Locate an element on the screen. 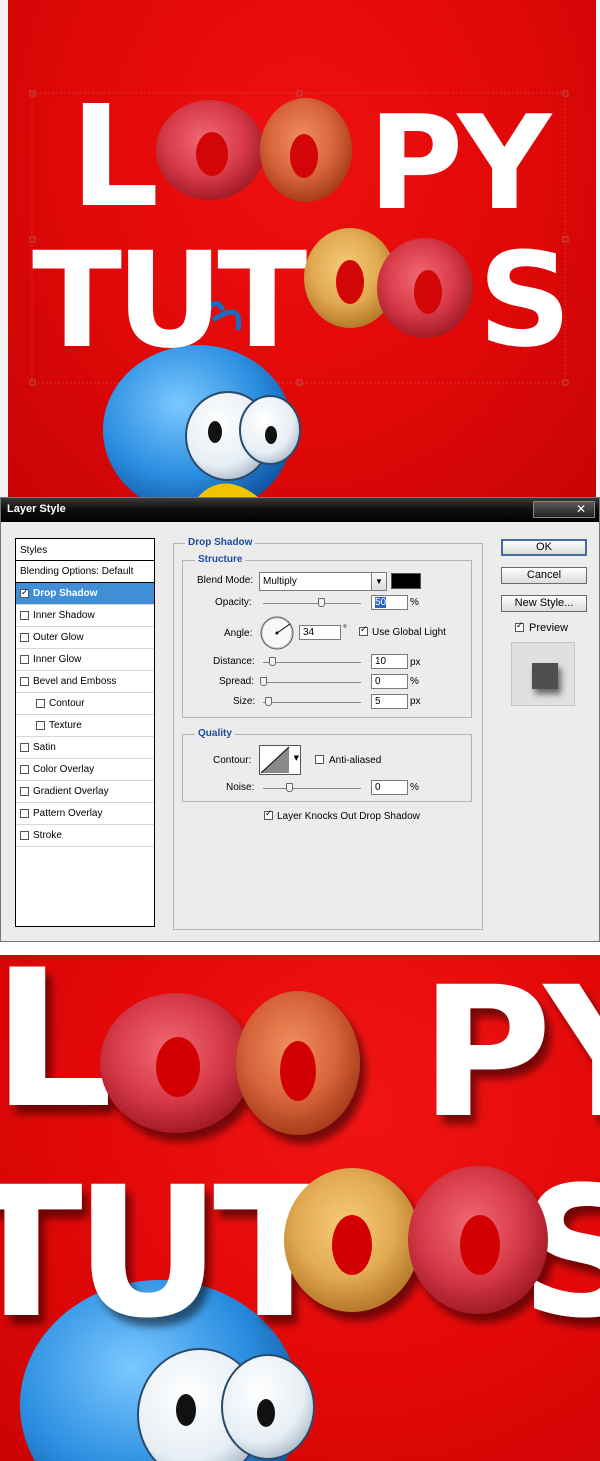  opacity-slider is located at coordinates (312, 603).